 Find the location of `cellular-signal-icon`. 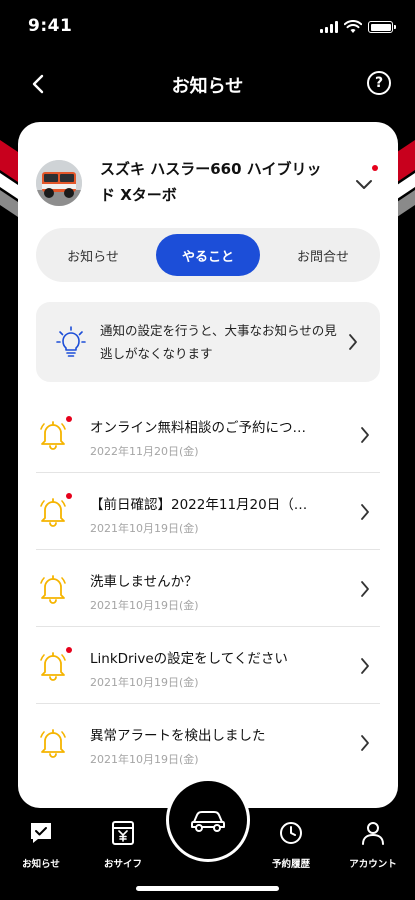

cellular-signal-icon is located at coordinates (329, 27).